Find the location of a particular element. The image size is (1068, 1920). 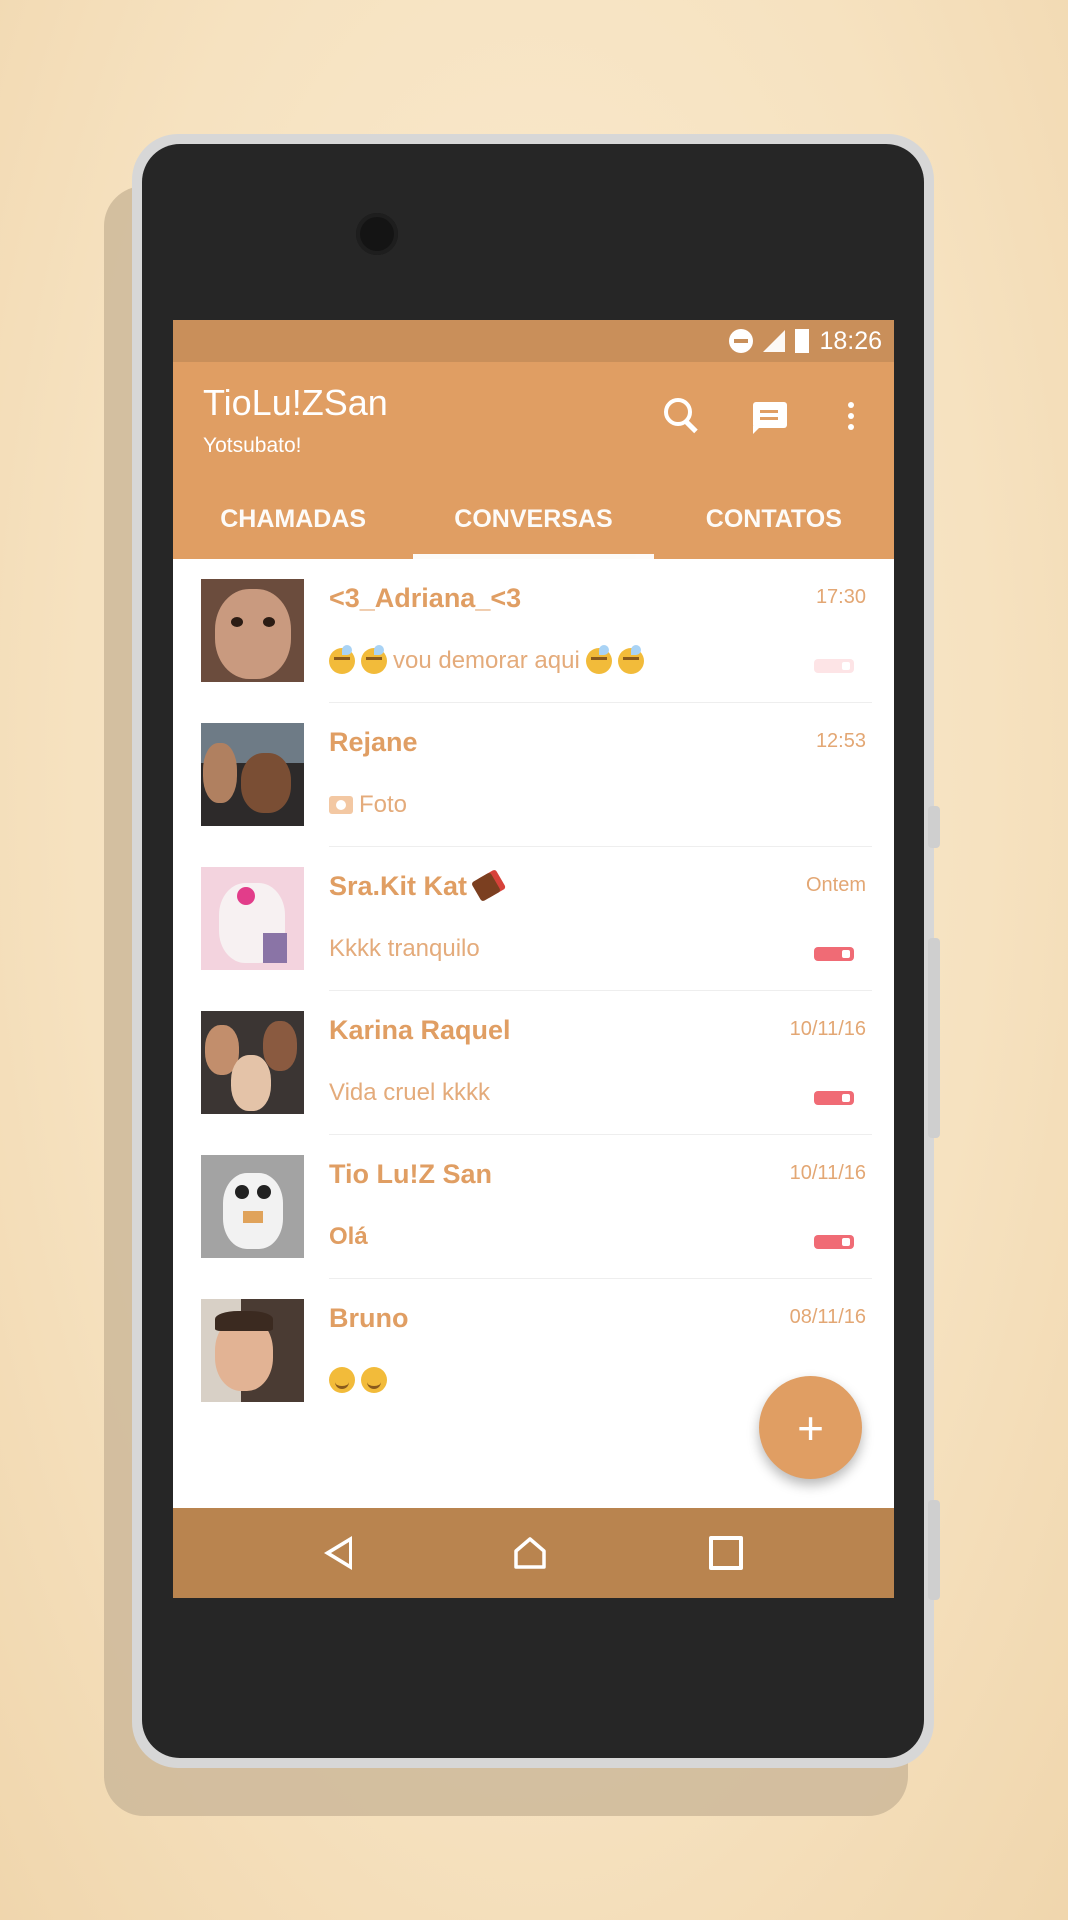

chat-preview: vou demorar aqui is located at coordinates (486, 660).